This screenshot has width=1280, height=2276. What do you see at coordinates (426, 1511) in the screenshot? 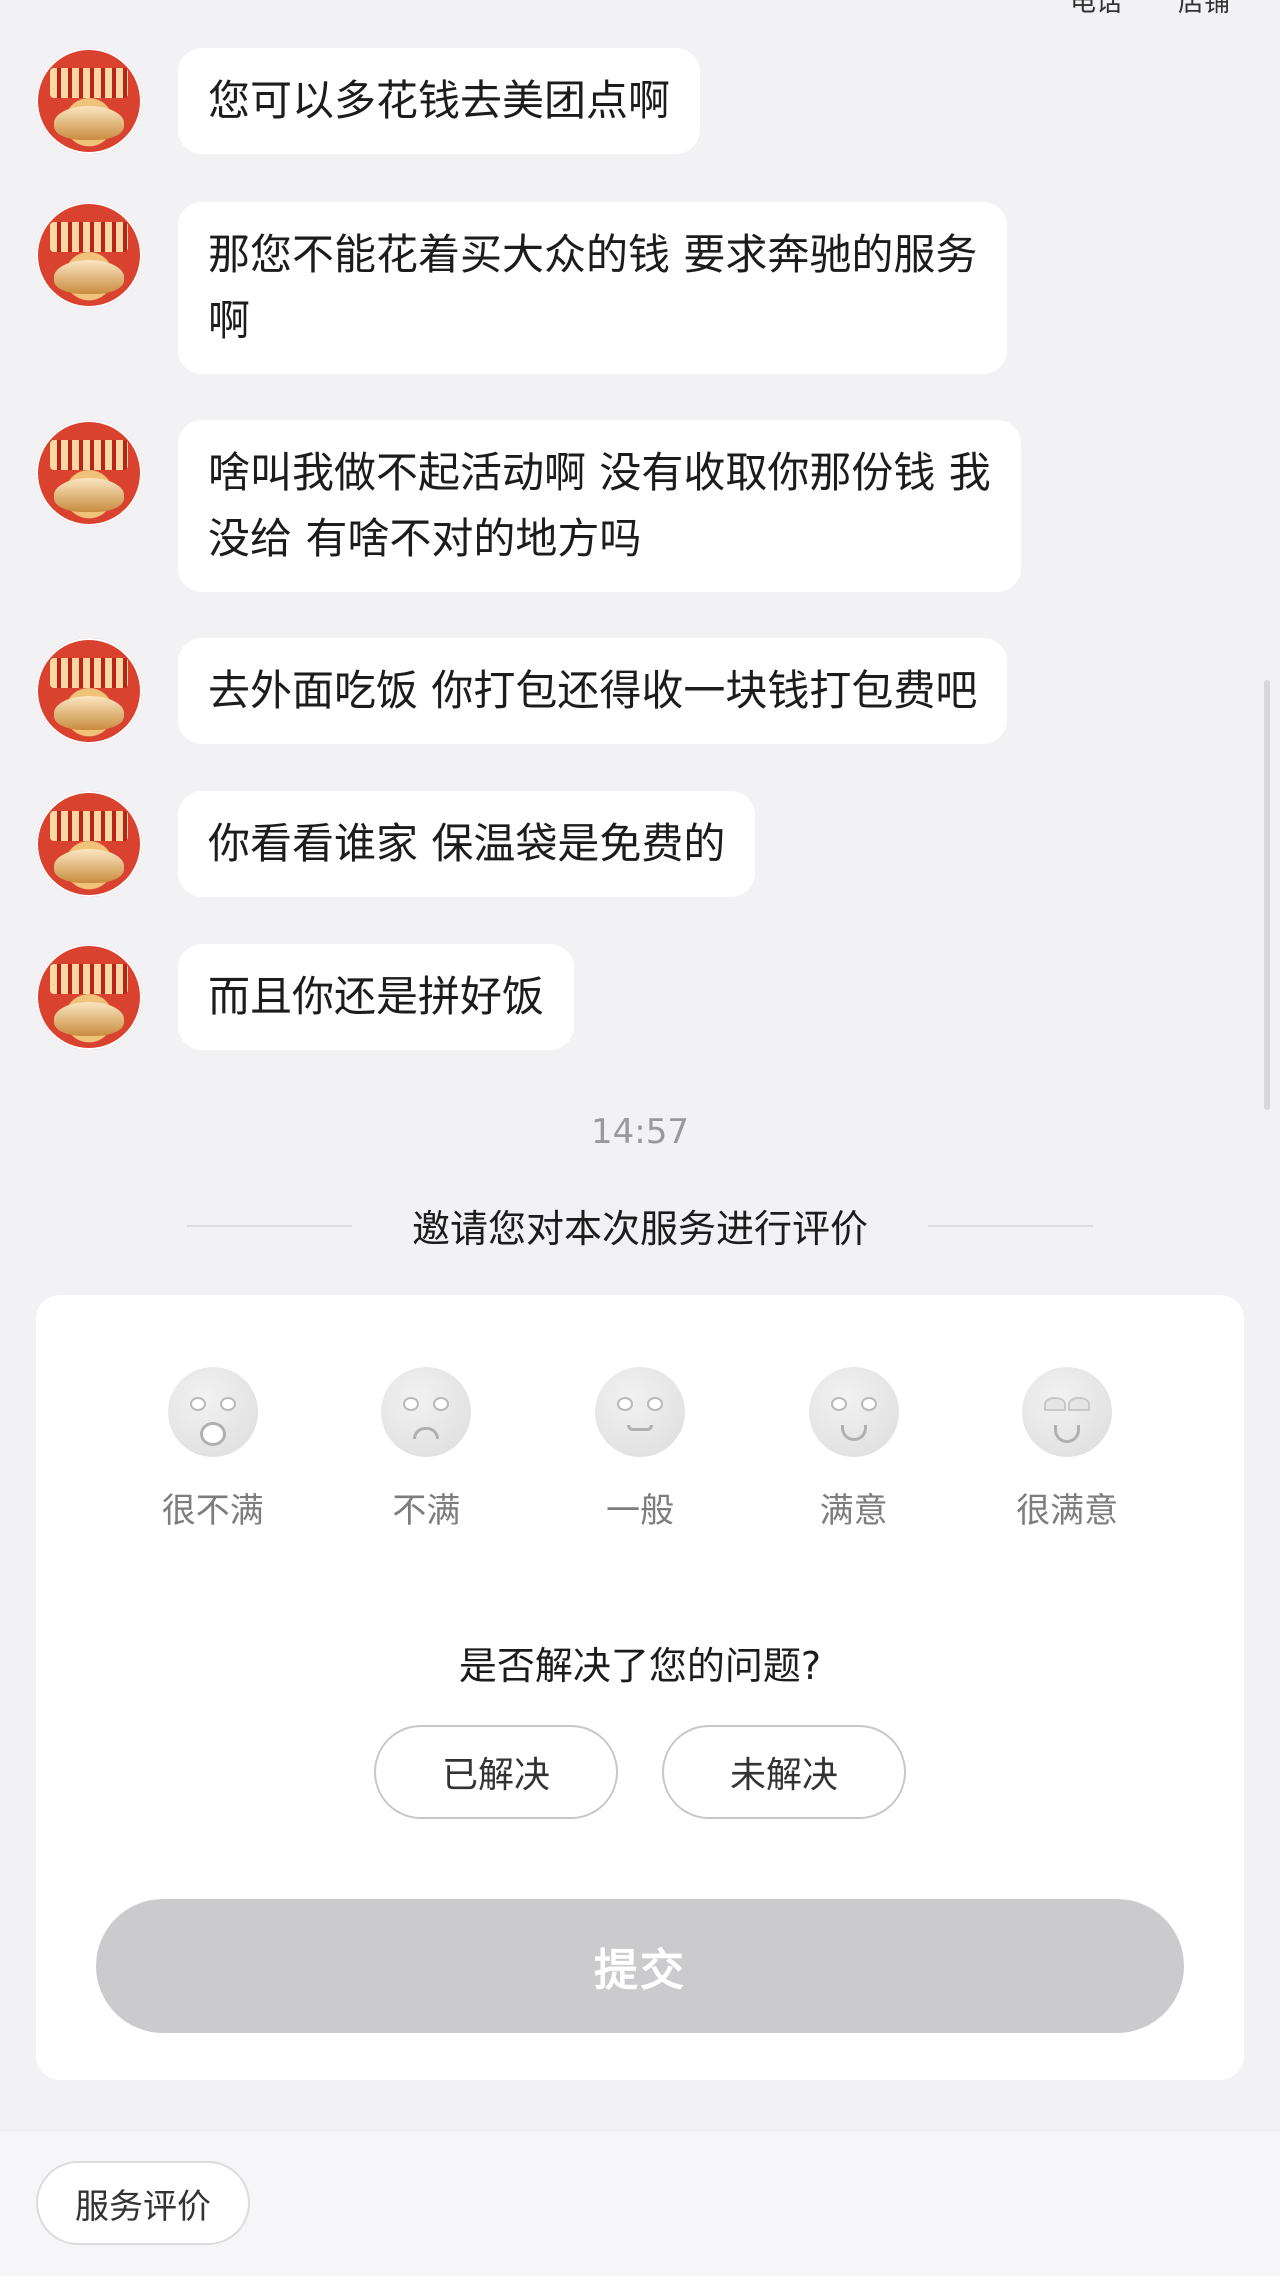
I see `rating-option-label: 不满` at bounding box center [426, 1511].